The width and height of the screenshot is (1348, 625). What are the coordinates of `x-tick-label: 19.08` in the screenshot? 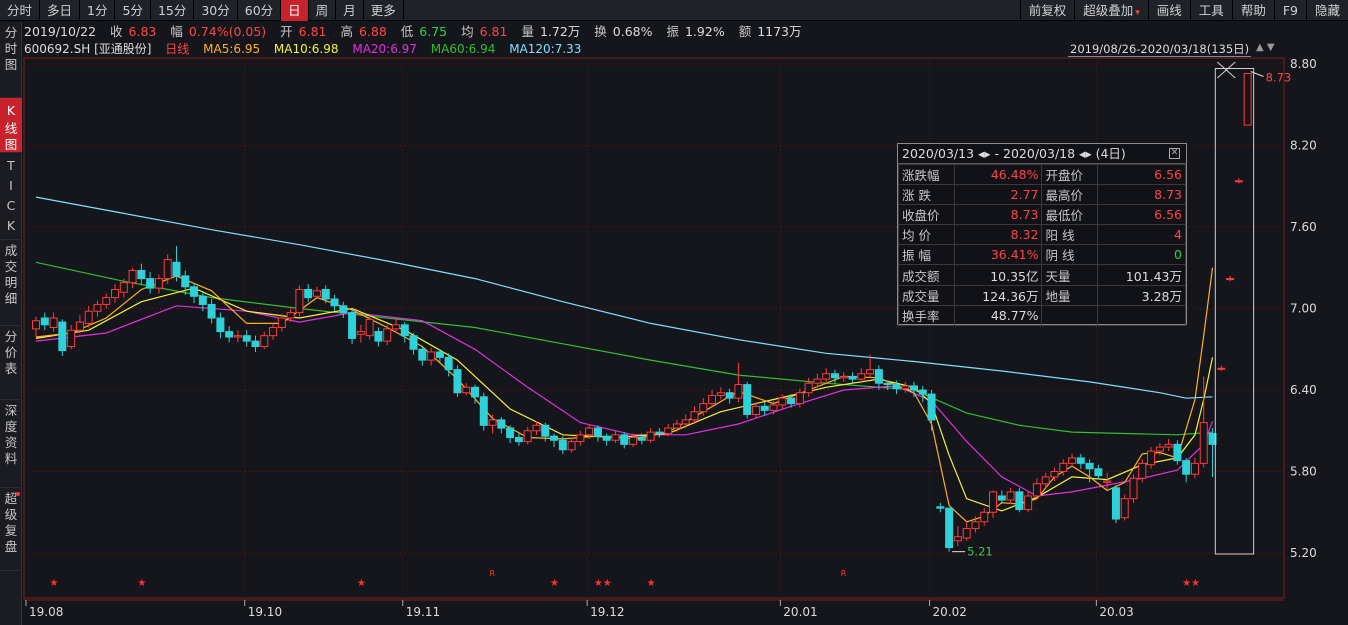 It's located at (46, 612).